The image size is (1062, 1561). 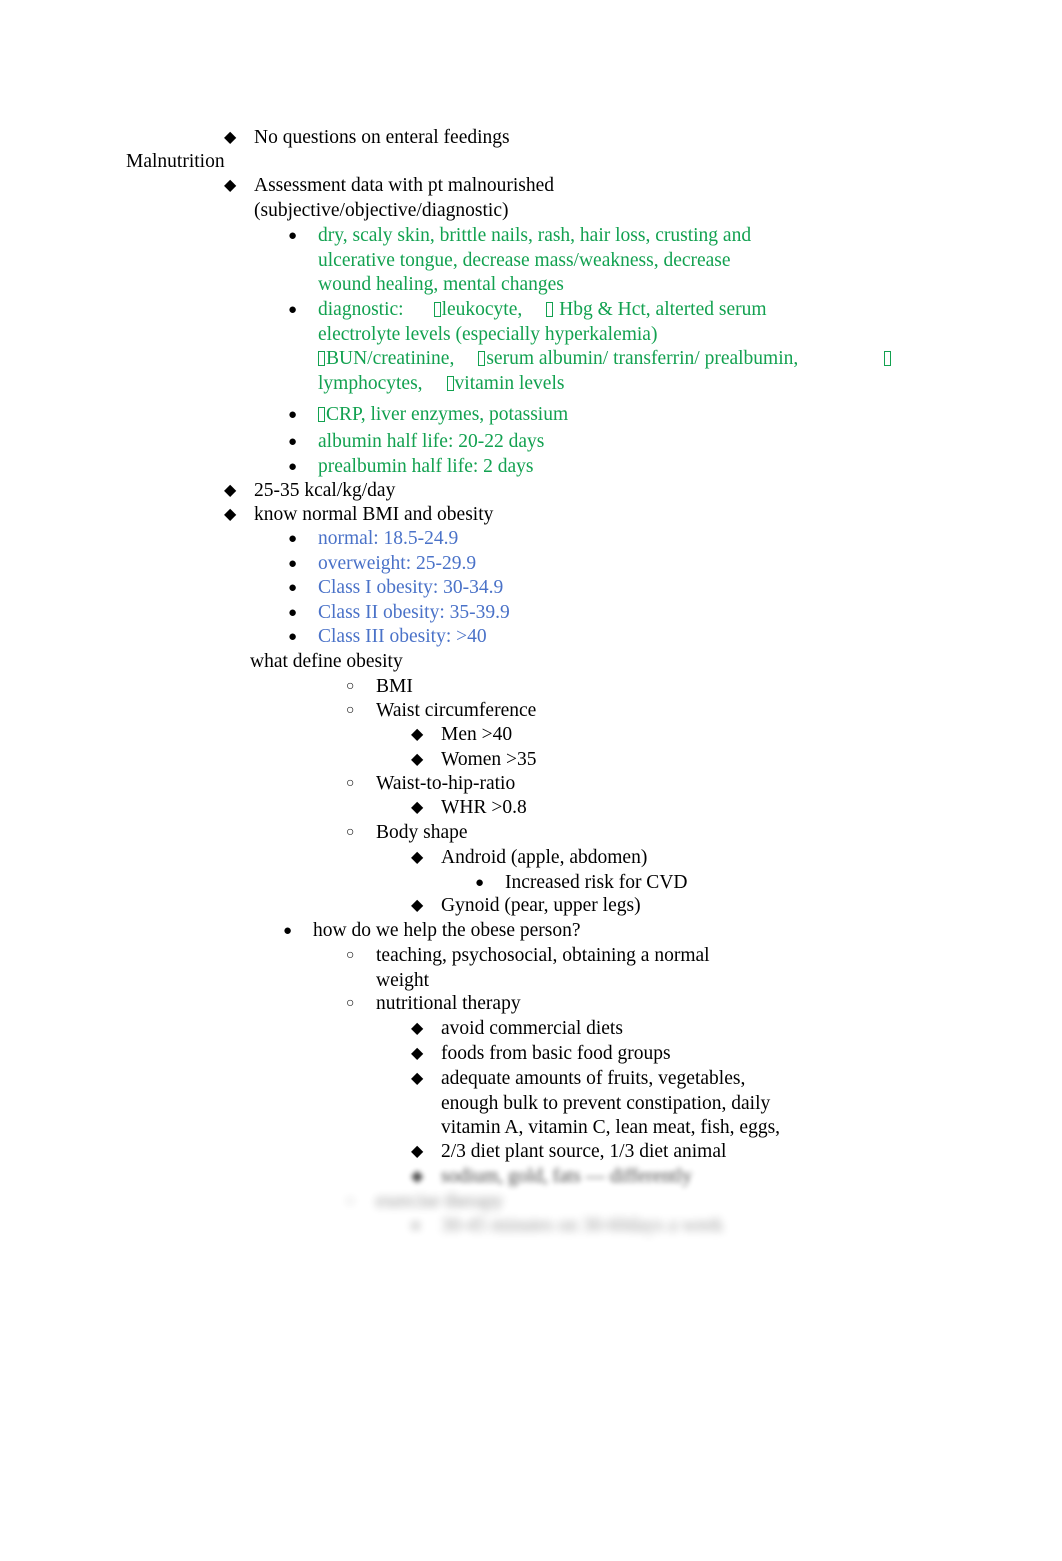 I want to click on list-item-label: Gynoid (pear, upper legs), so click(x=541, y=905).